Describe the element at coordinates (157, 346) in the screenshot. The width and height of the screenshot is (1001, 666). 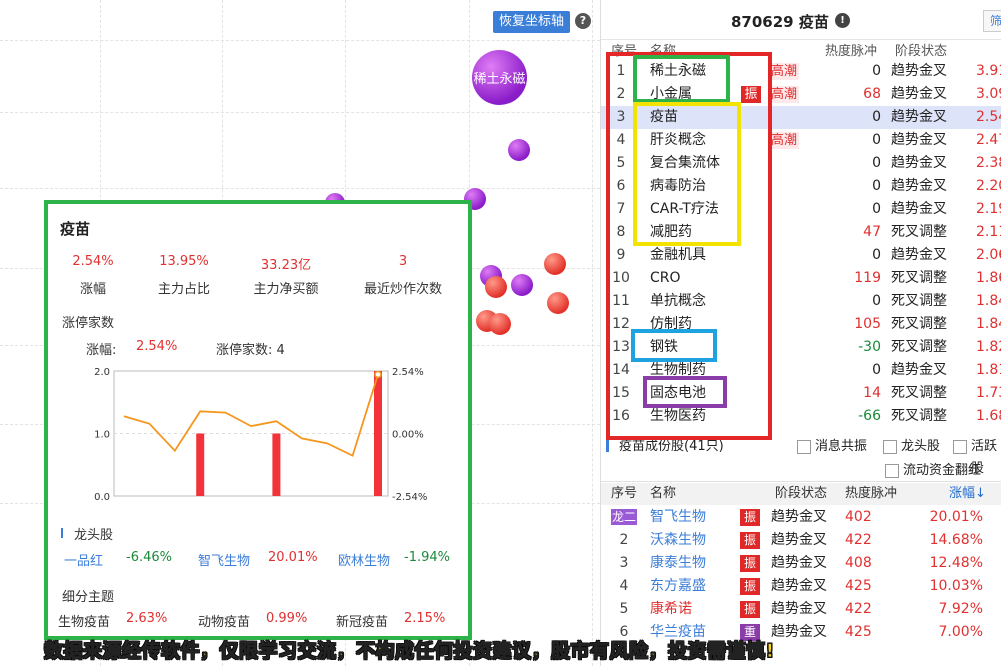
I see `limit-change-value: 2.54%` at that location.